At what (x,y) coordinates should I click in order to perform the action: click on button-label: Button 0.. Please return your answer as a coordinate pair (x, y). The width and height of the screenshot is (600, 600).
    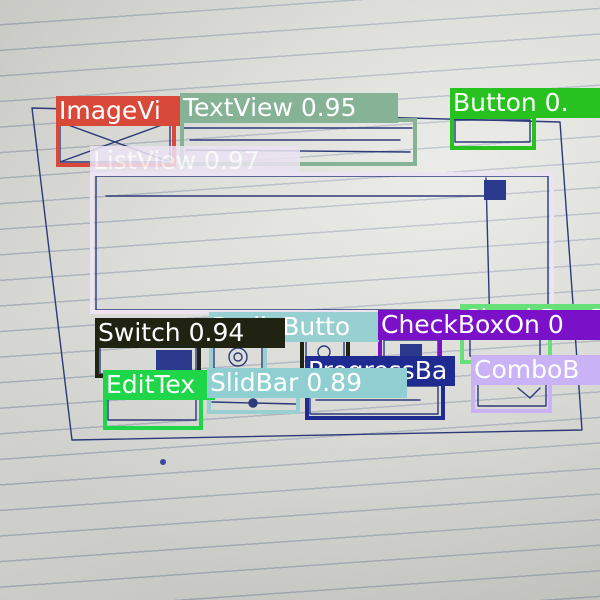
    Looking at the image, I should click on (525, 103).